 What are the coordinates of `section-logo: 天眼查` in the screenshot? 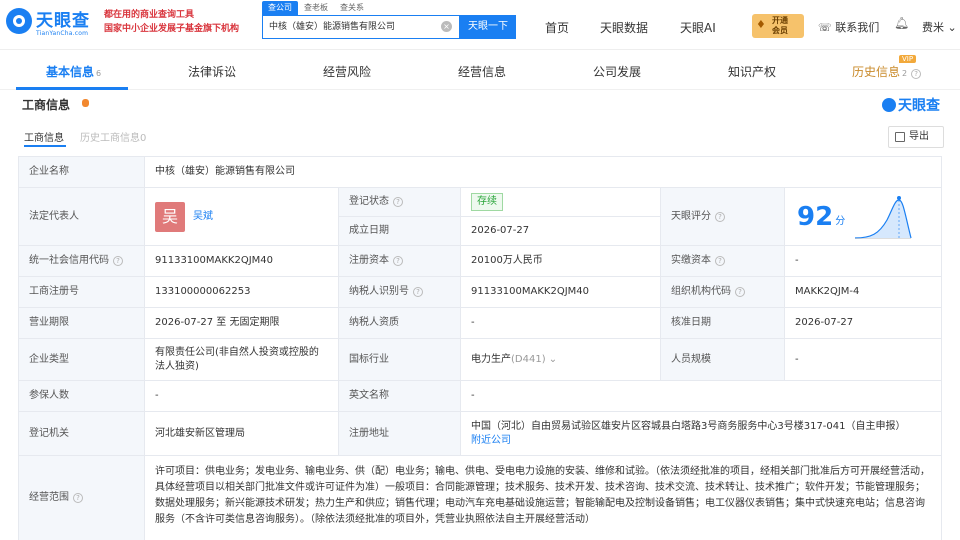 It's located at (911, 105).